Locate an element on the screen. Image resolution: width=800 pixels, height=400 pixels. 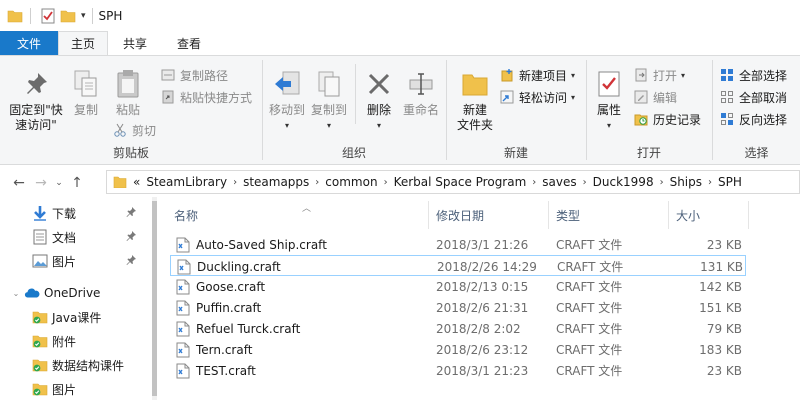
column-header-name: 名称 ︿ is located at coordinates (301, 215).